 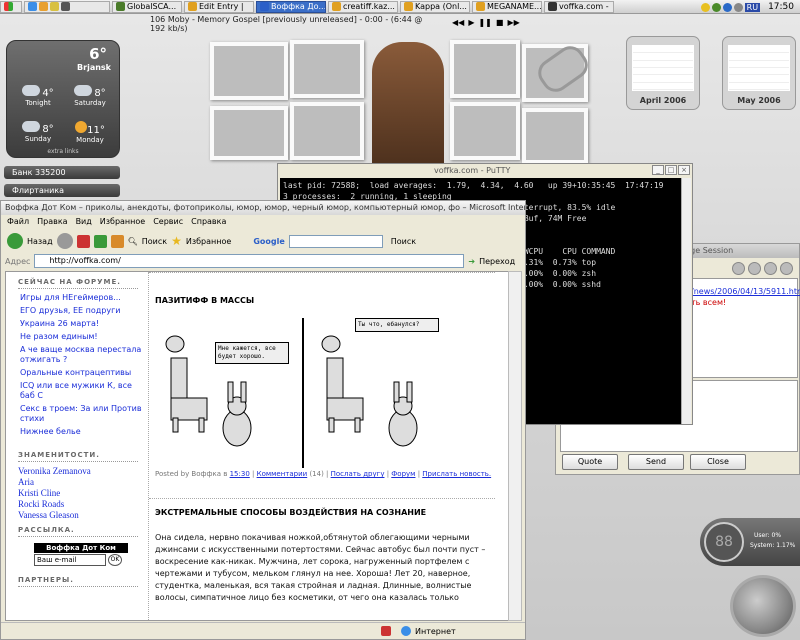 What do you see at coordinates (358, 474) in the screenshot?
I see `send-friend-link: Послать другу` at bounding box center [358, 474].